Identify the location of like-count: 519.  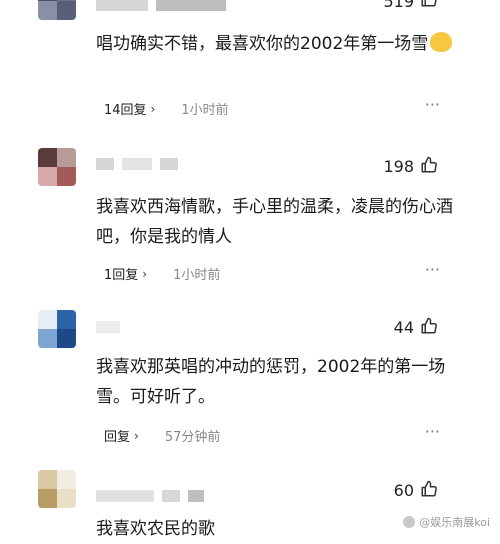
(398, 5).